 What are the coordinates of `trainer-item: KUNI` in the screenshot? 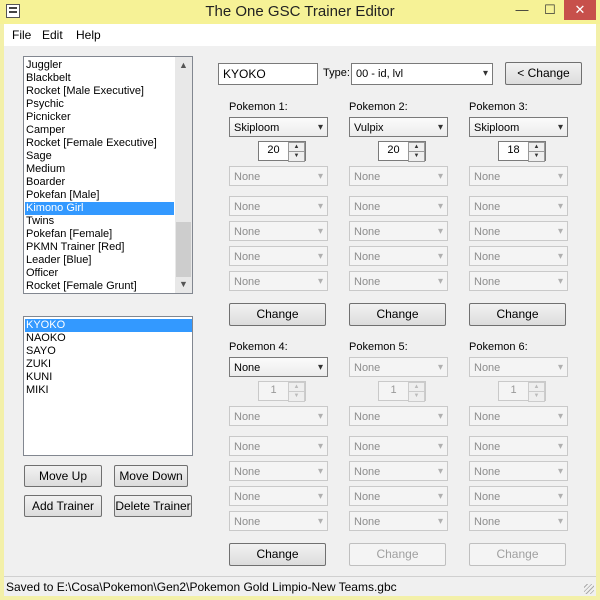 It's located at (108, 377).